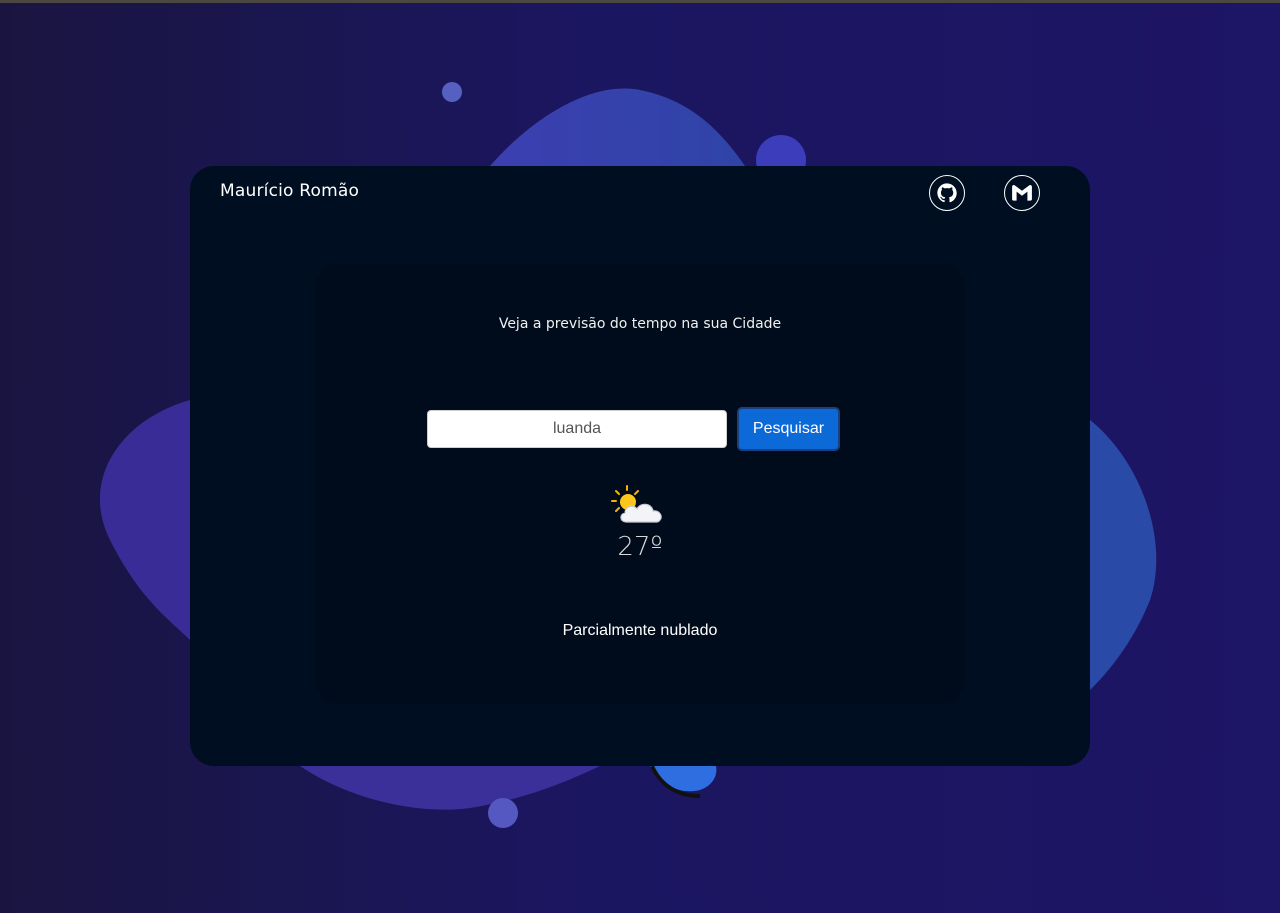  What do you see at coordinates (640, 324) in the screenshot?
I see `search-prompt: Veja a previsão do tempo na sua Cidade` at bounding box center [640, 324].